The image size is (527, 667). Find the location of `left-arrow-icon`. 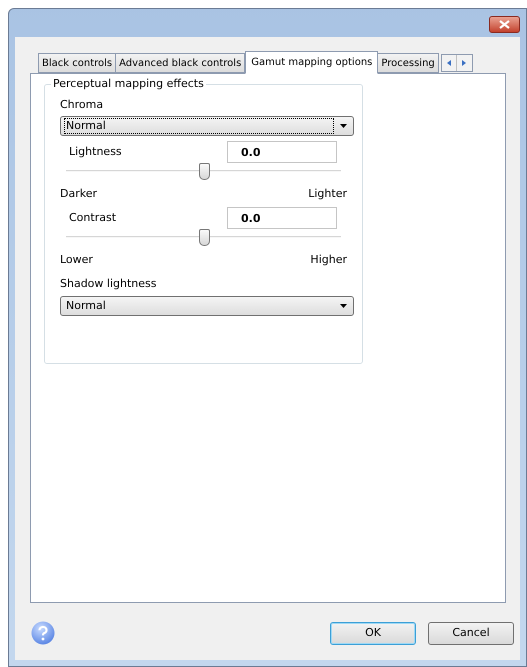

left-arrow-icon is located at coordinates (449, 63).